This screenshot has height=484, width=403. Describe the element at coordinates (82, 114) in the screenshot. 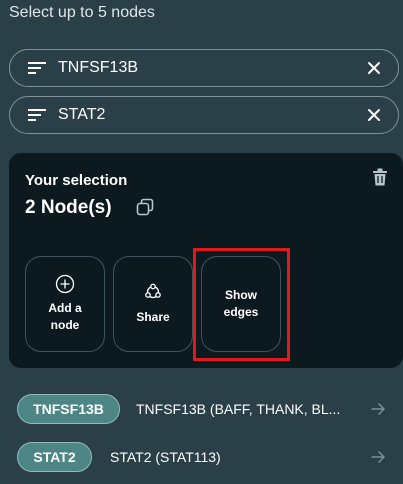

I see `chip-label: STAT2` at that location.